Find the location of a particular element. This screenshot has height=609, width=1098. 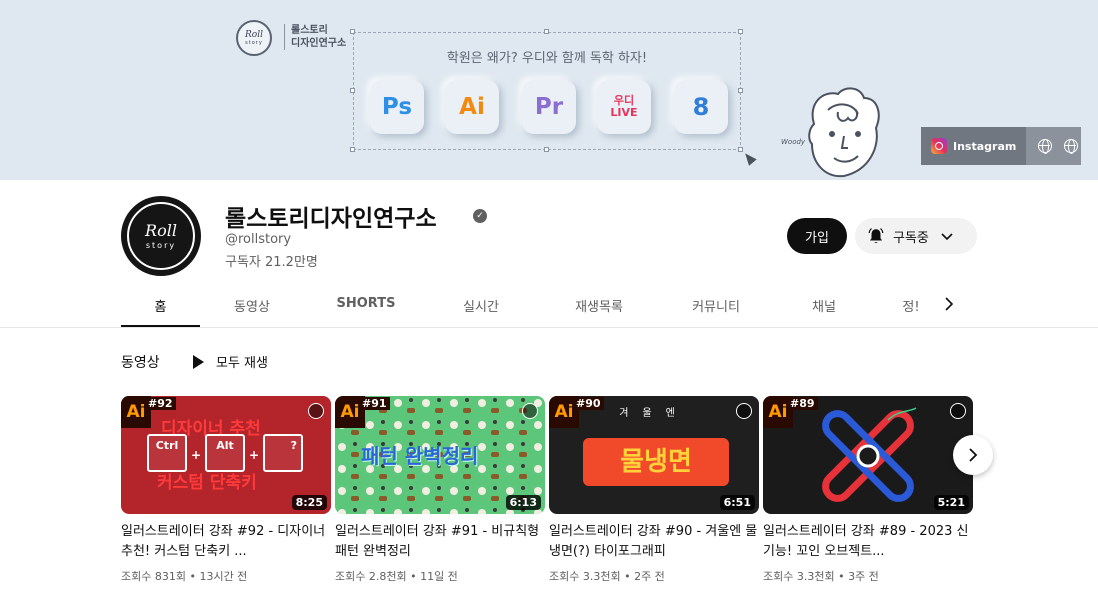

thumbnail-text: 물냉면 is located at coordinates (656, 462).